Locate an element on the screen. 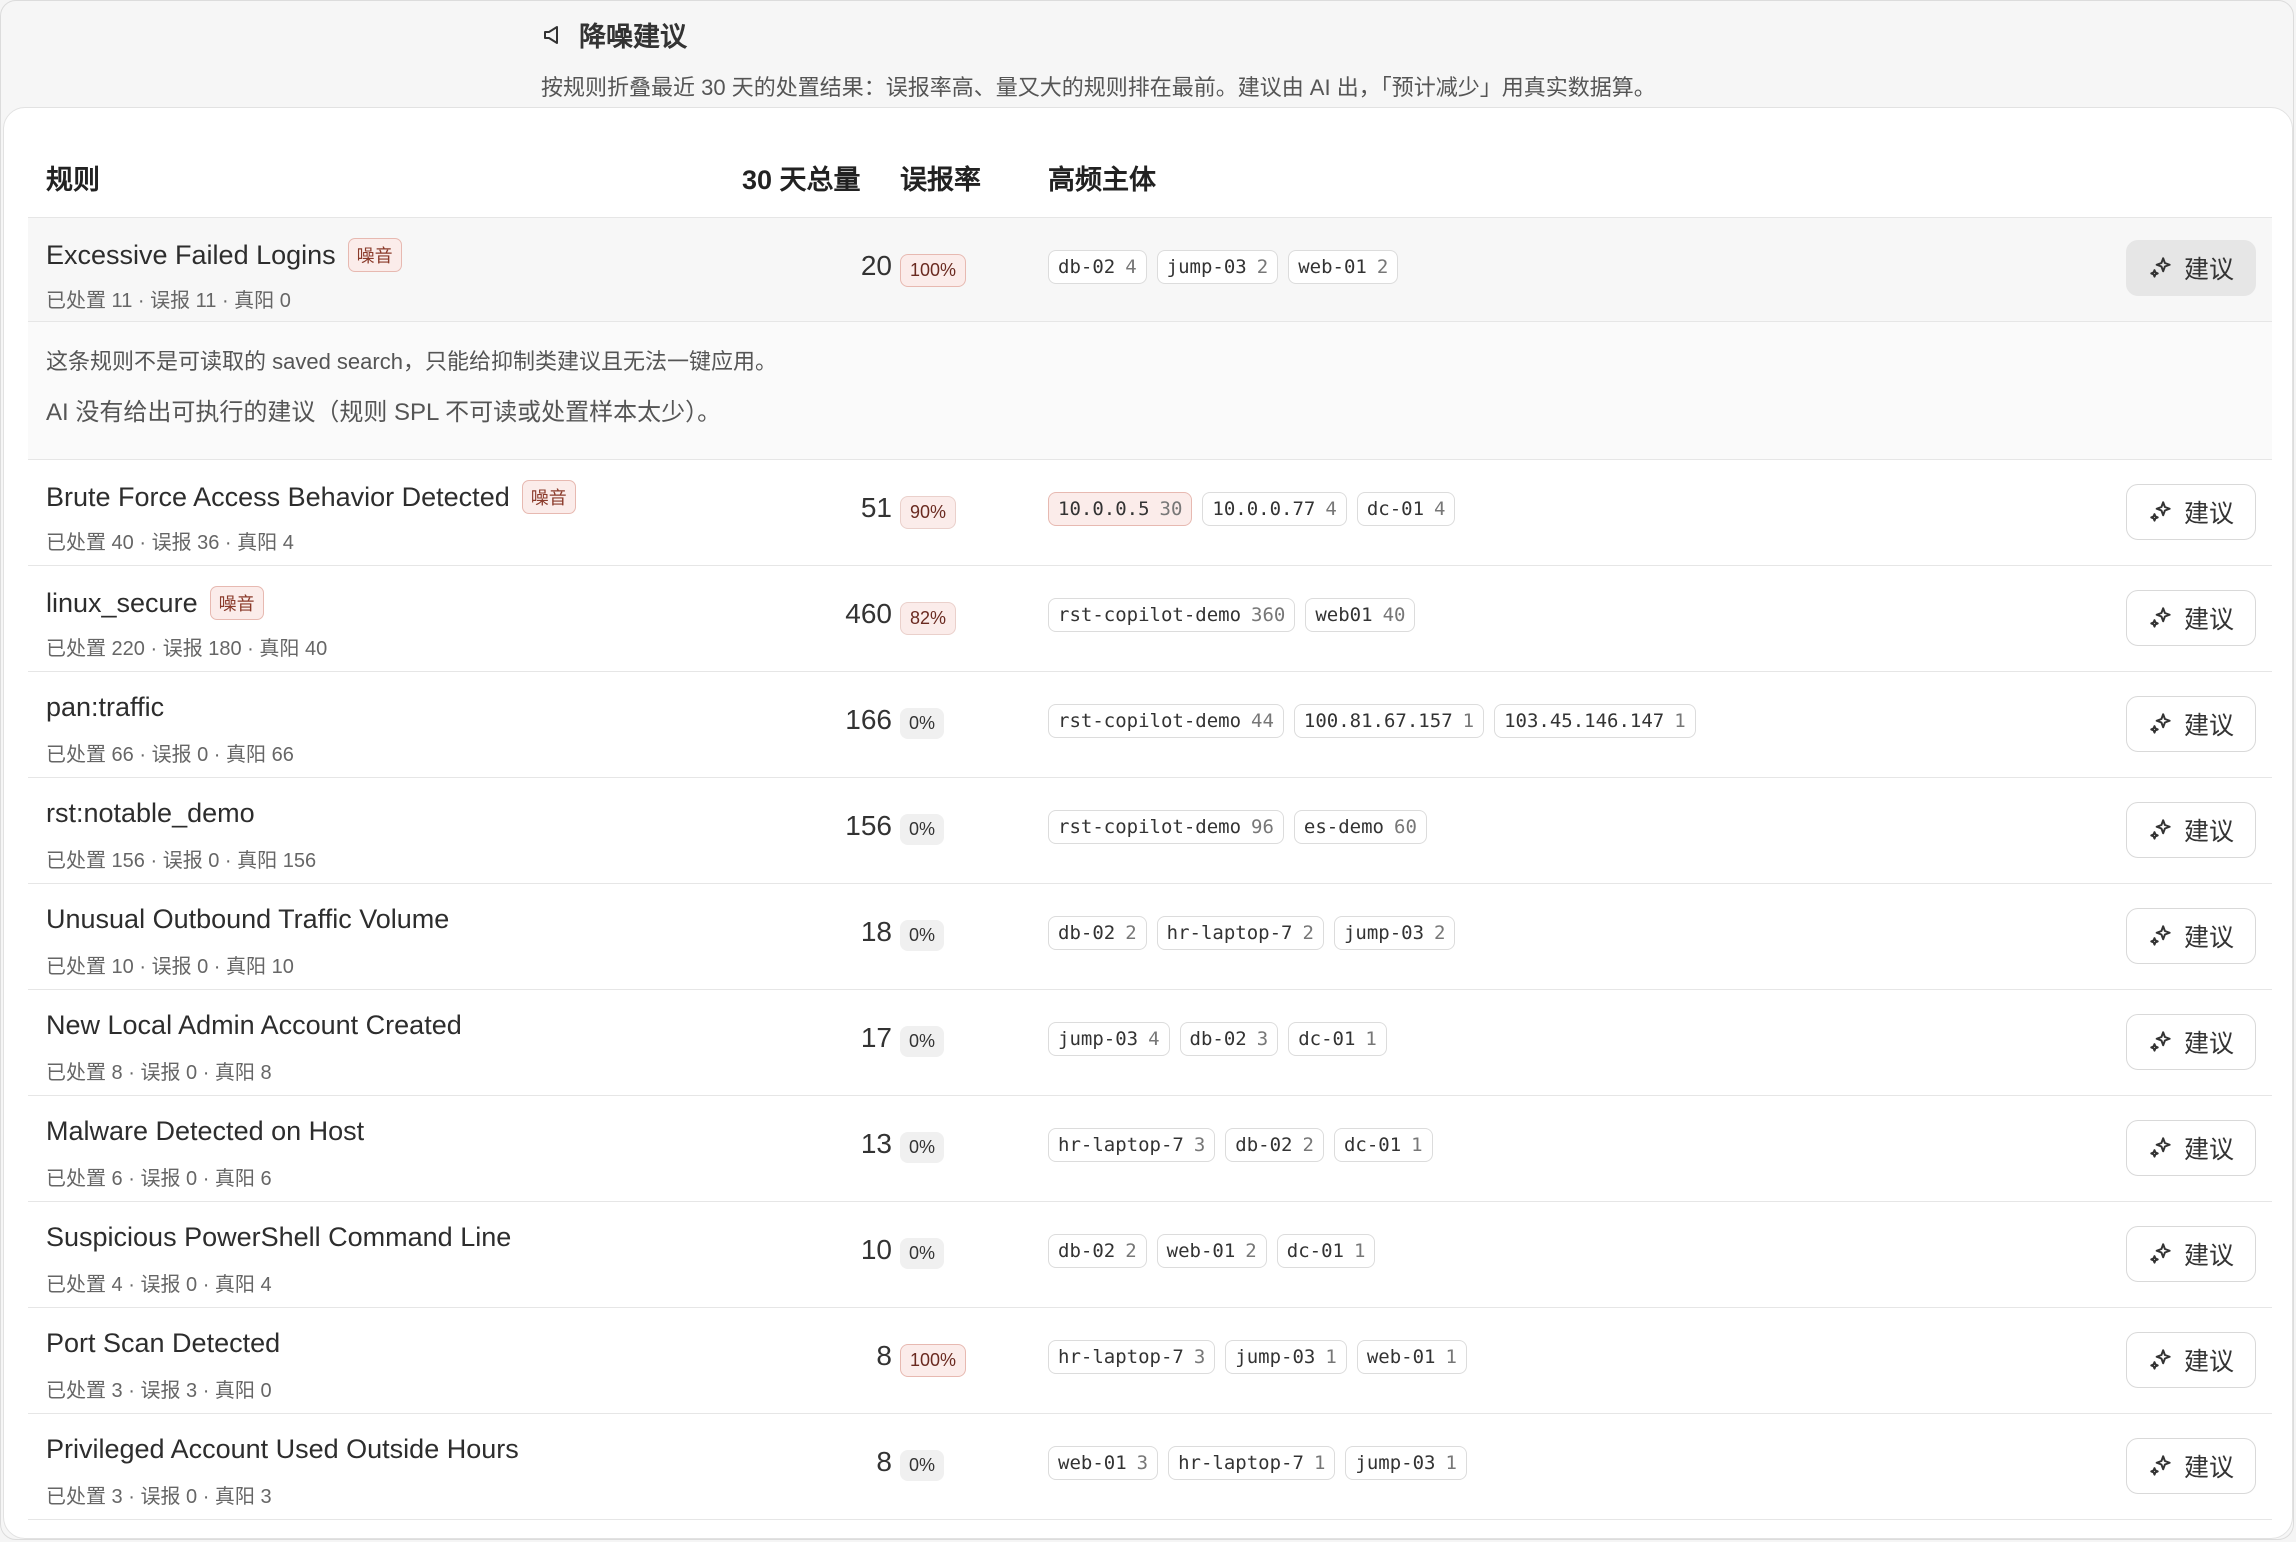 The width and height of the screenshot is (2296, 1542). entity-chip: rst-copilot-demo 360 is located at coordinates (1172, 615).